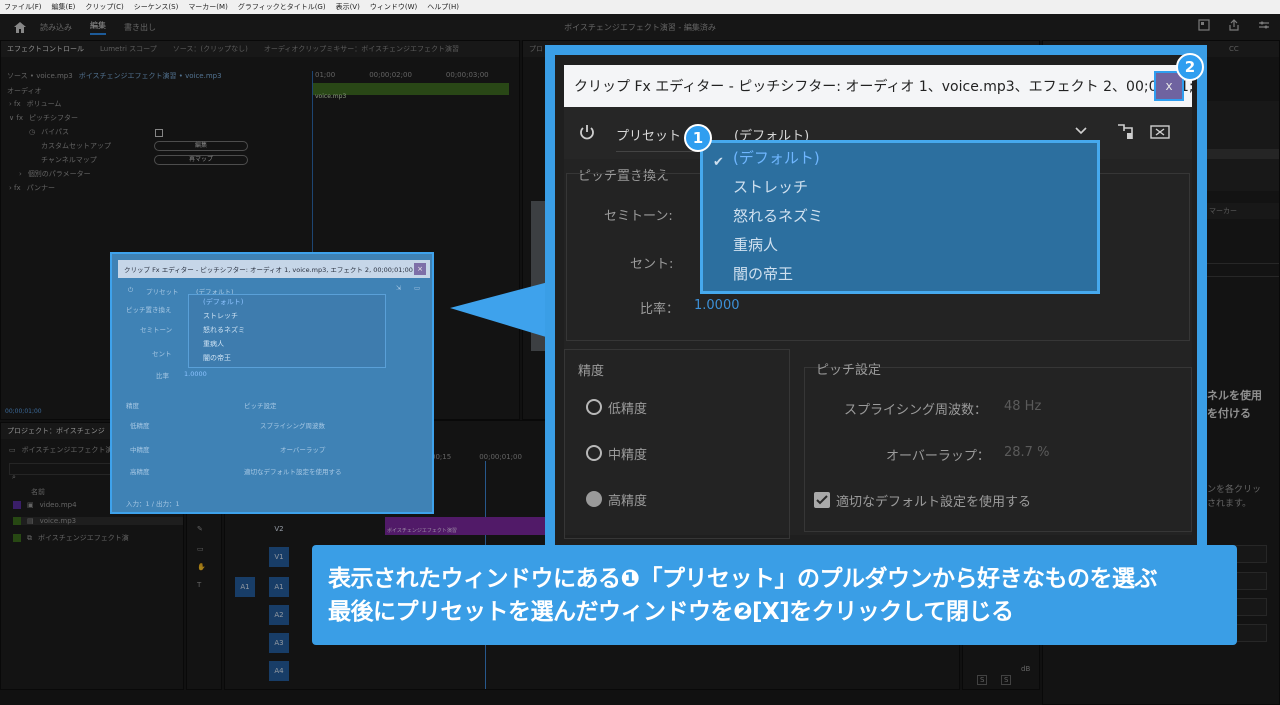 The image size is (1280, 705). I want to click on preset-option-default: (デフォルト), so click(776, 157).